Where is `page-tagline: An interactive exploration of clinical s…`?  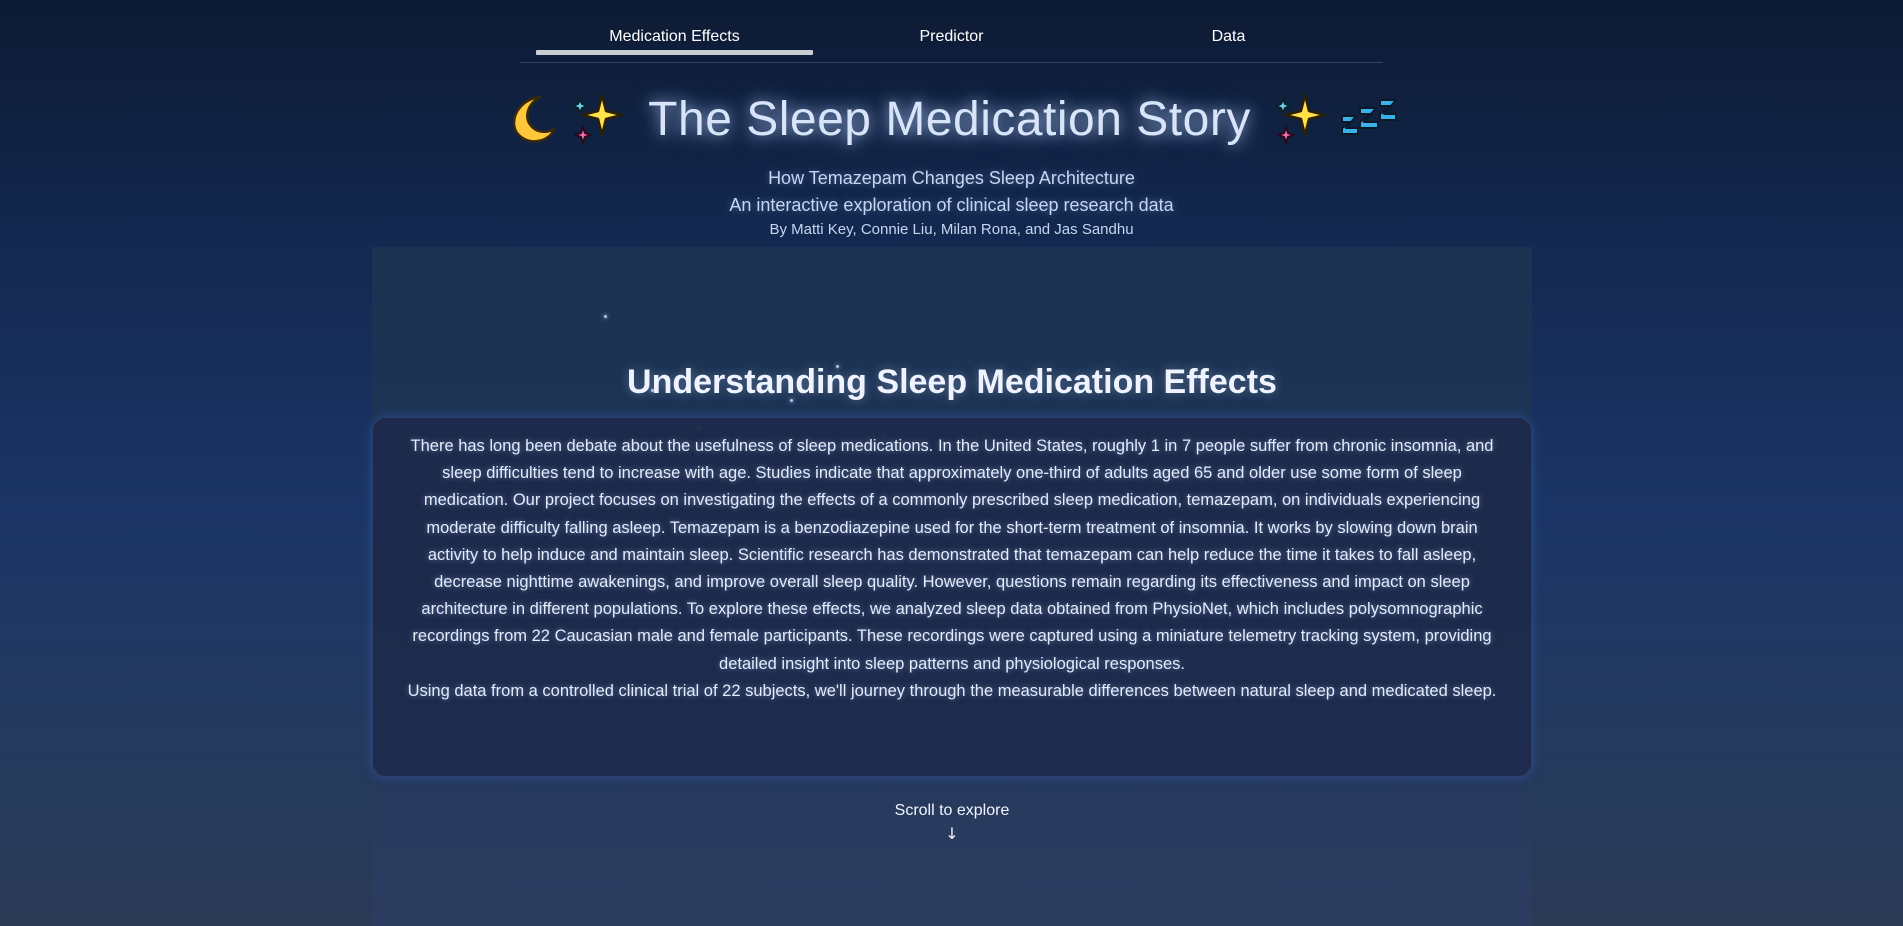
page-tagline: An interactive exploration of clinical s… is located at coordinates (951, 205).